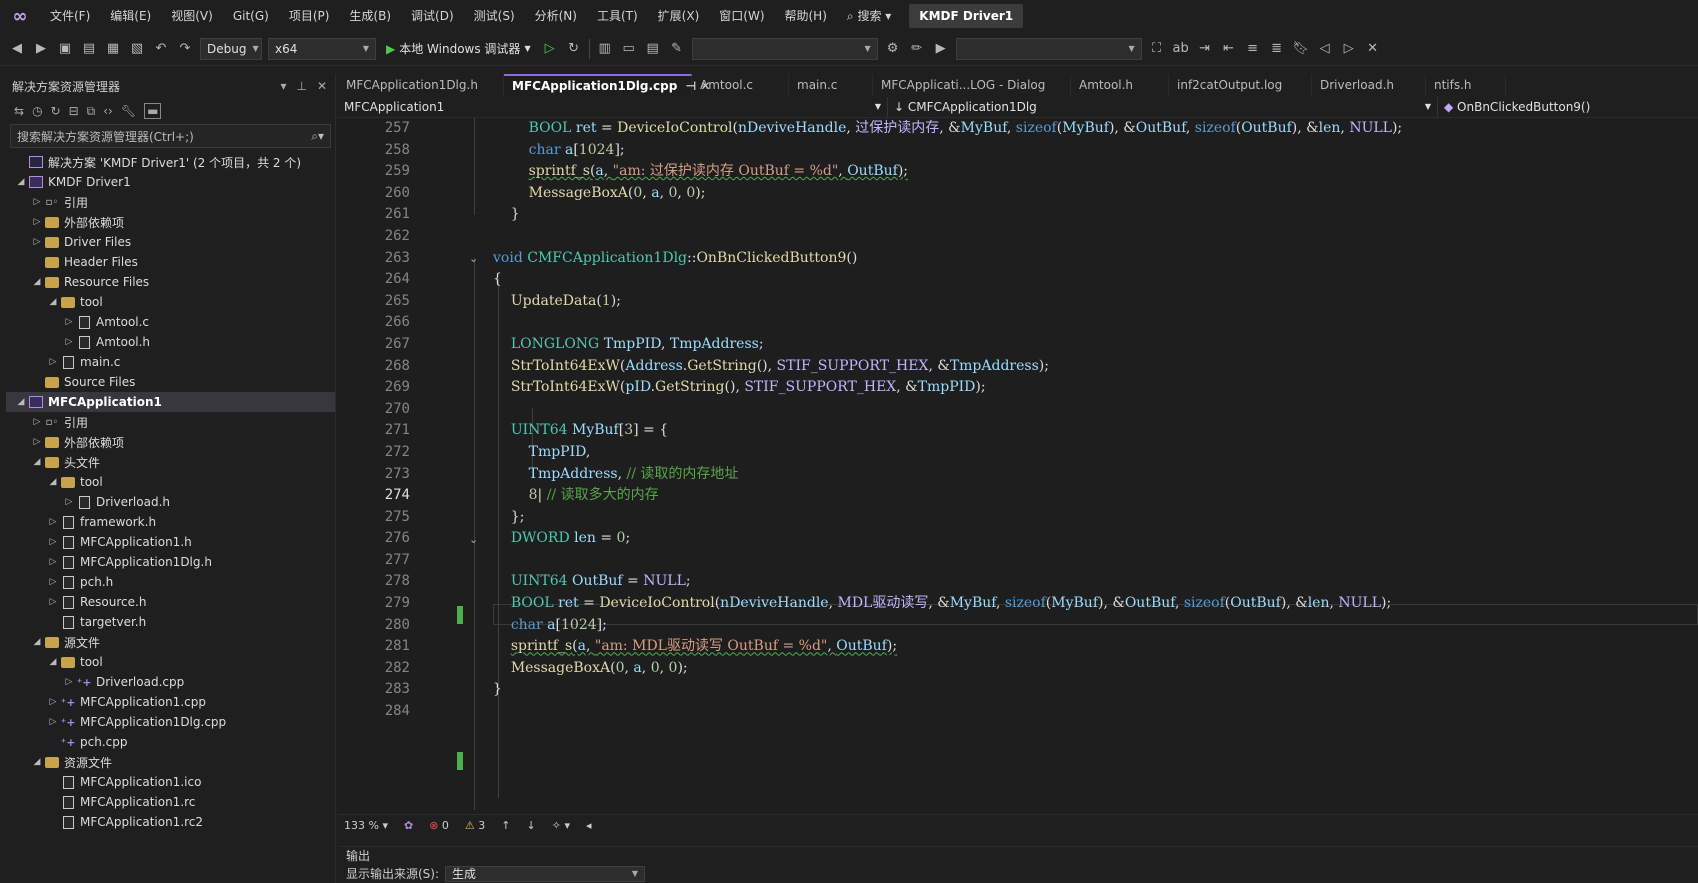 The width and height of the screenshot is (1698, 883). What do you see at coordinates (20, 16) in the screenshot?
I see `visual-studio-logo-icon: ∞` at bounding box center [20, 16].